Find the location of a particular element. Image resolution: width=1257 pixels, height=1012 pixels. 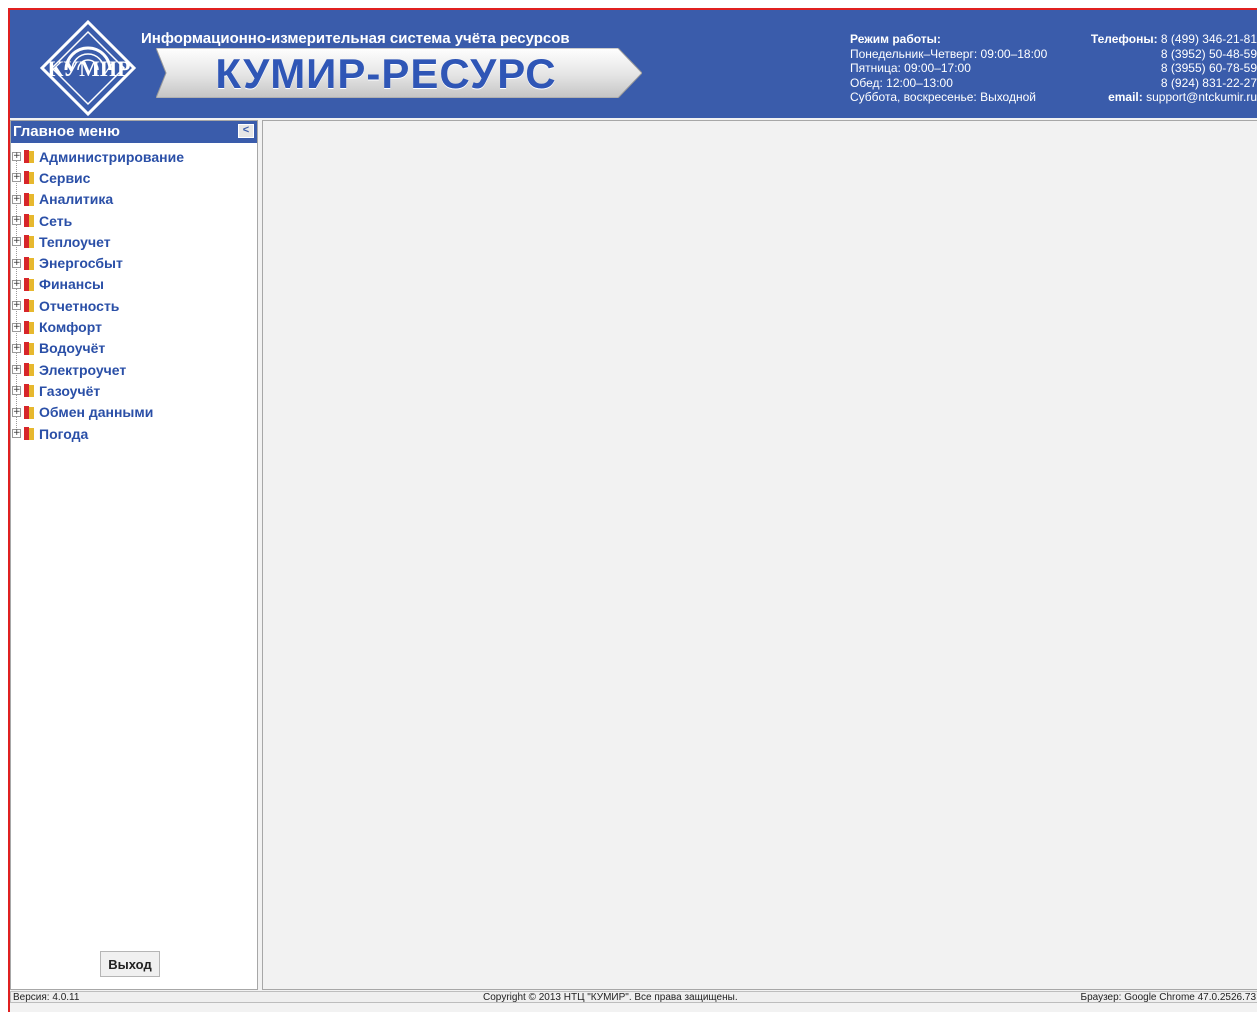

main-menu-header: Главное меню < is located at coordinates (134, 132).